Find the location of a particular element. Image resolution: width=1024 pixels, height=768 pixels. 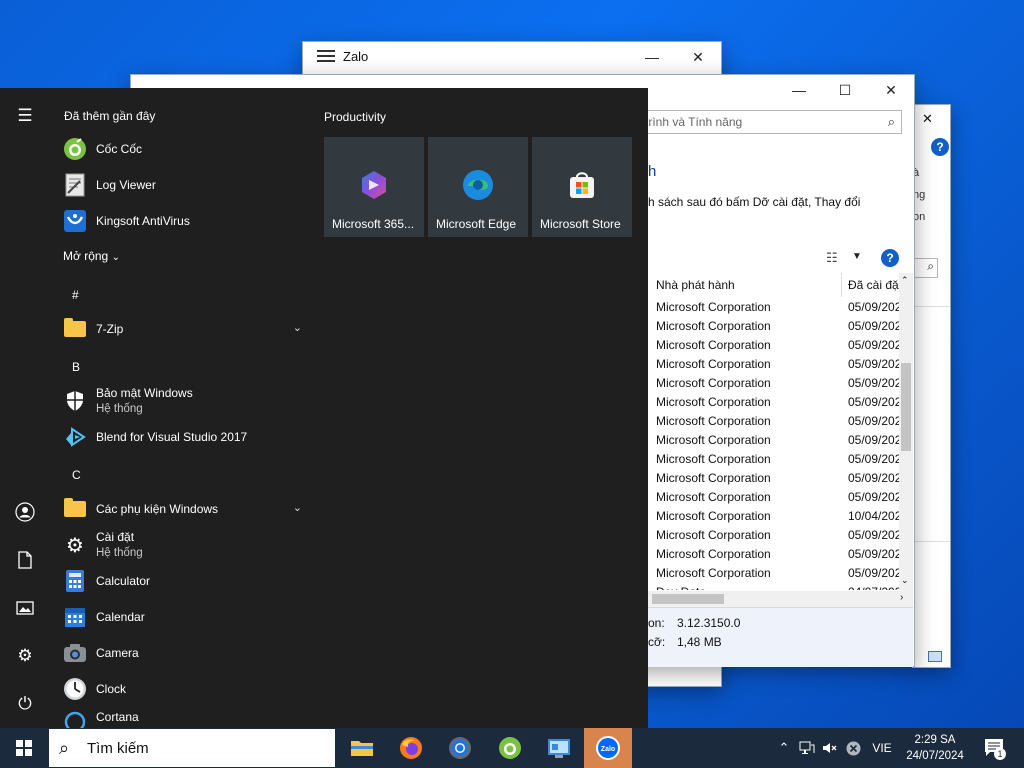

pictures-icon is located at coordinates (25, 608).